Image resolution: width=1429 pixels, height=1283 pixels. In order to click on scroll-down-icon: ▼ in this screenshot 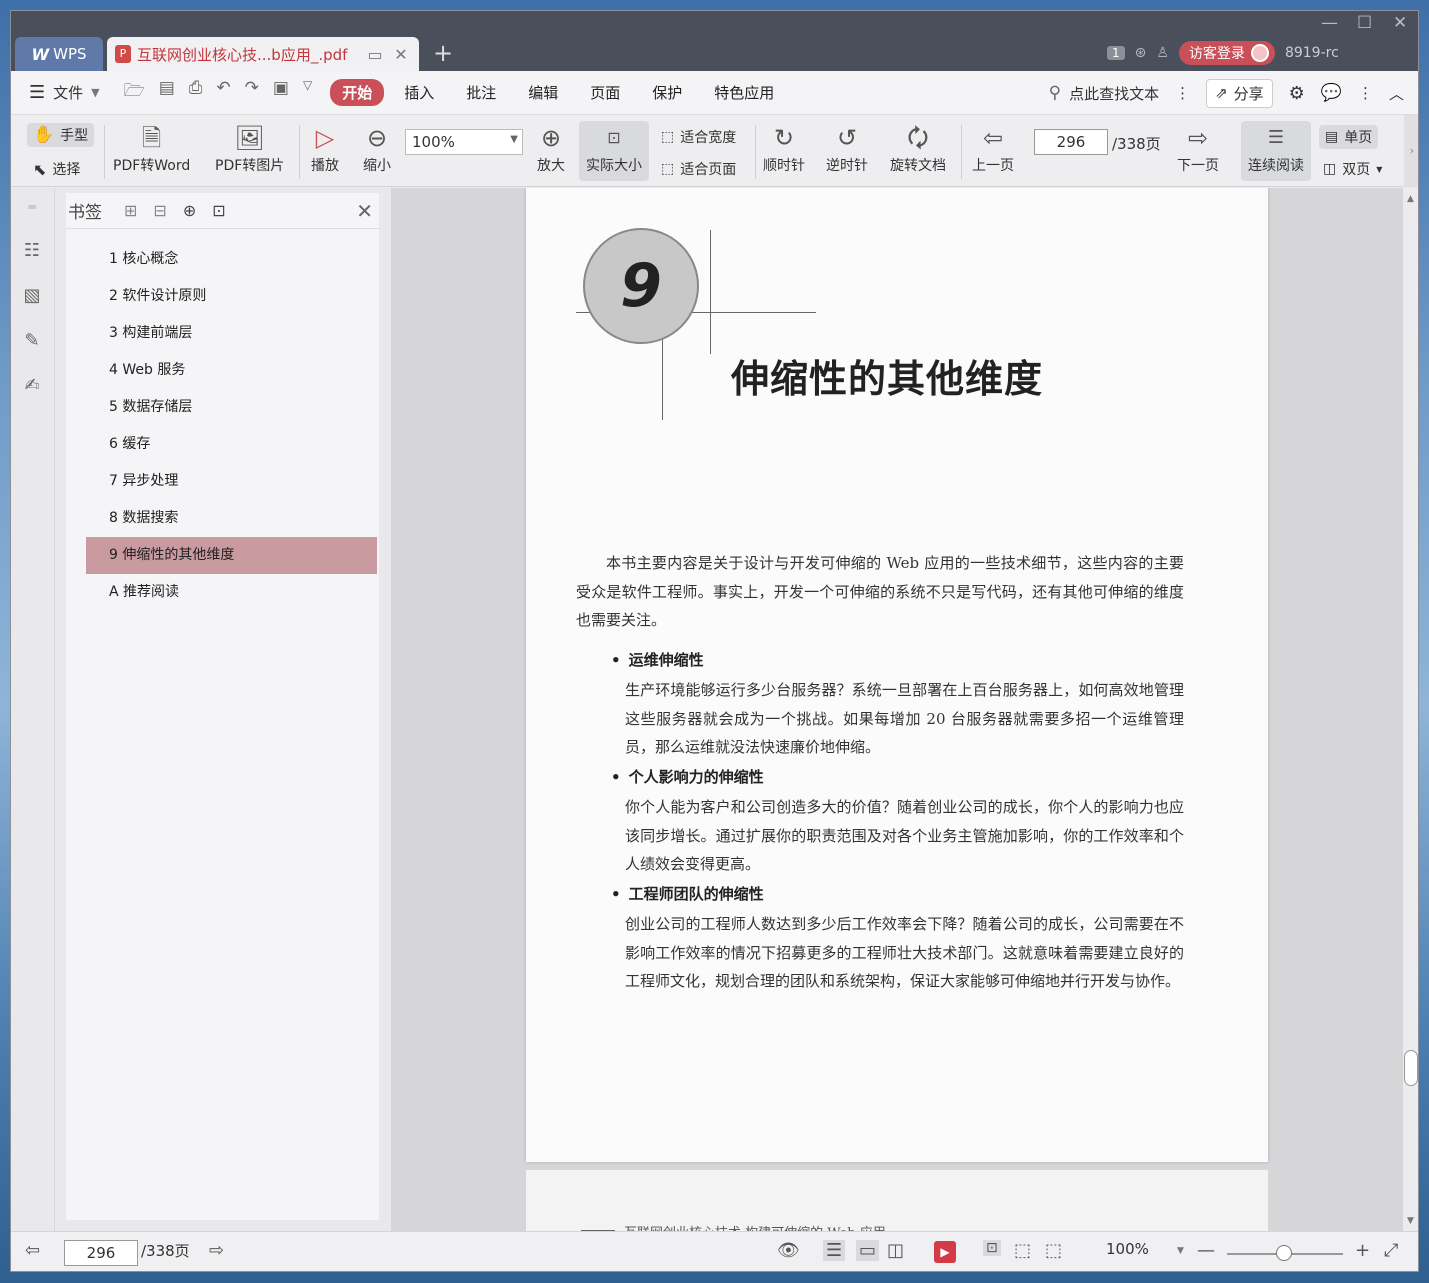, I will do `click(1410, 1221)`.